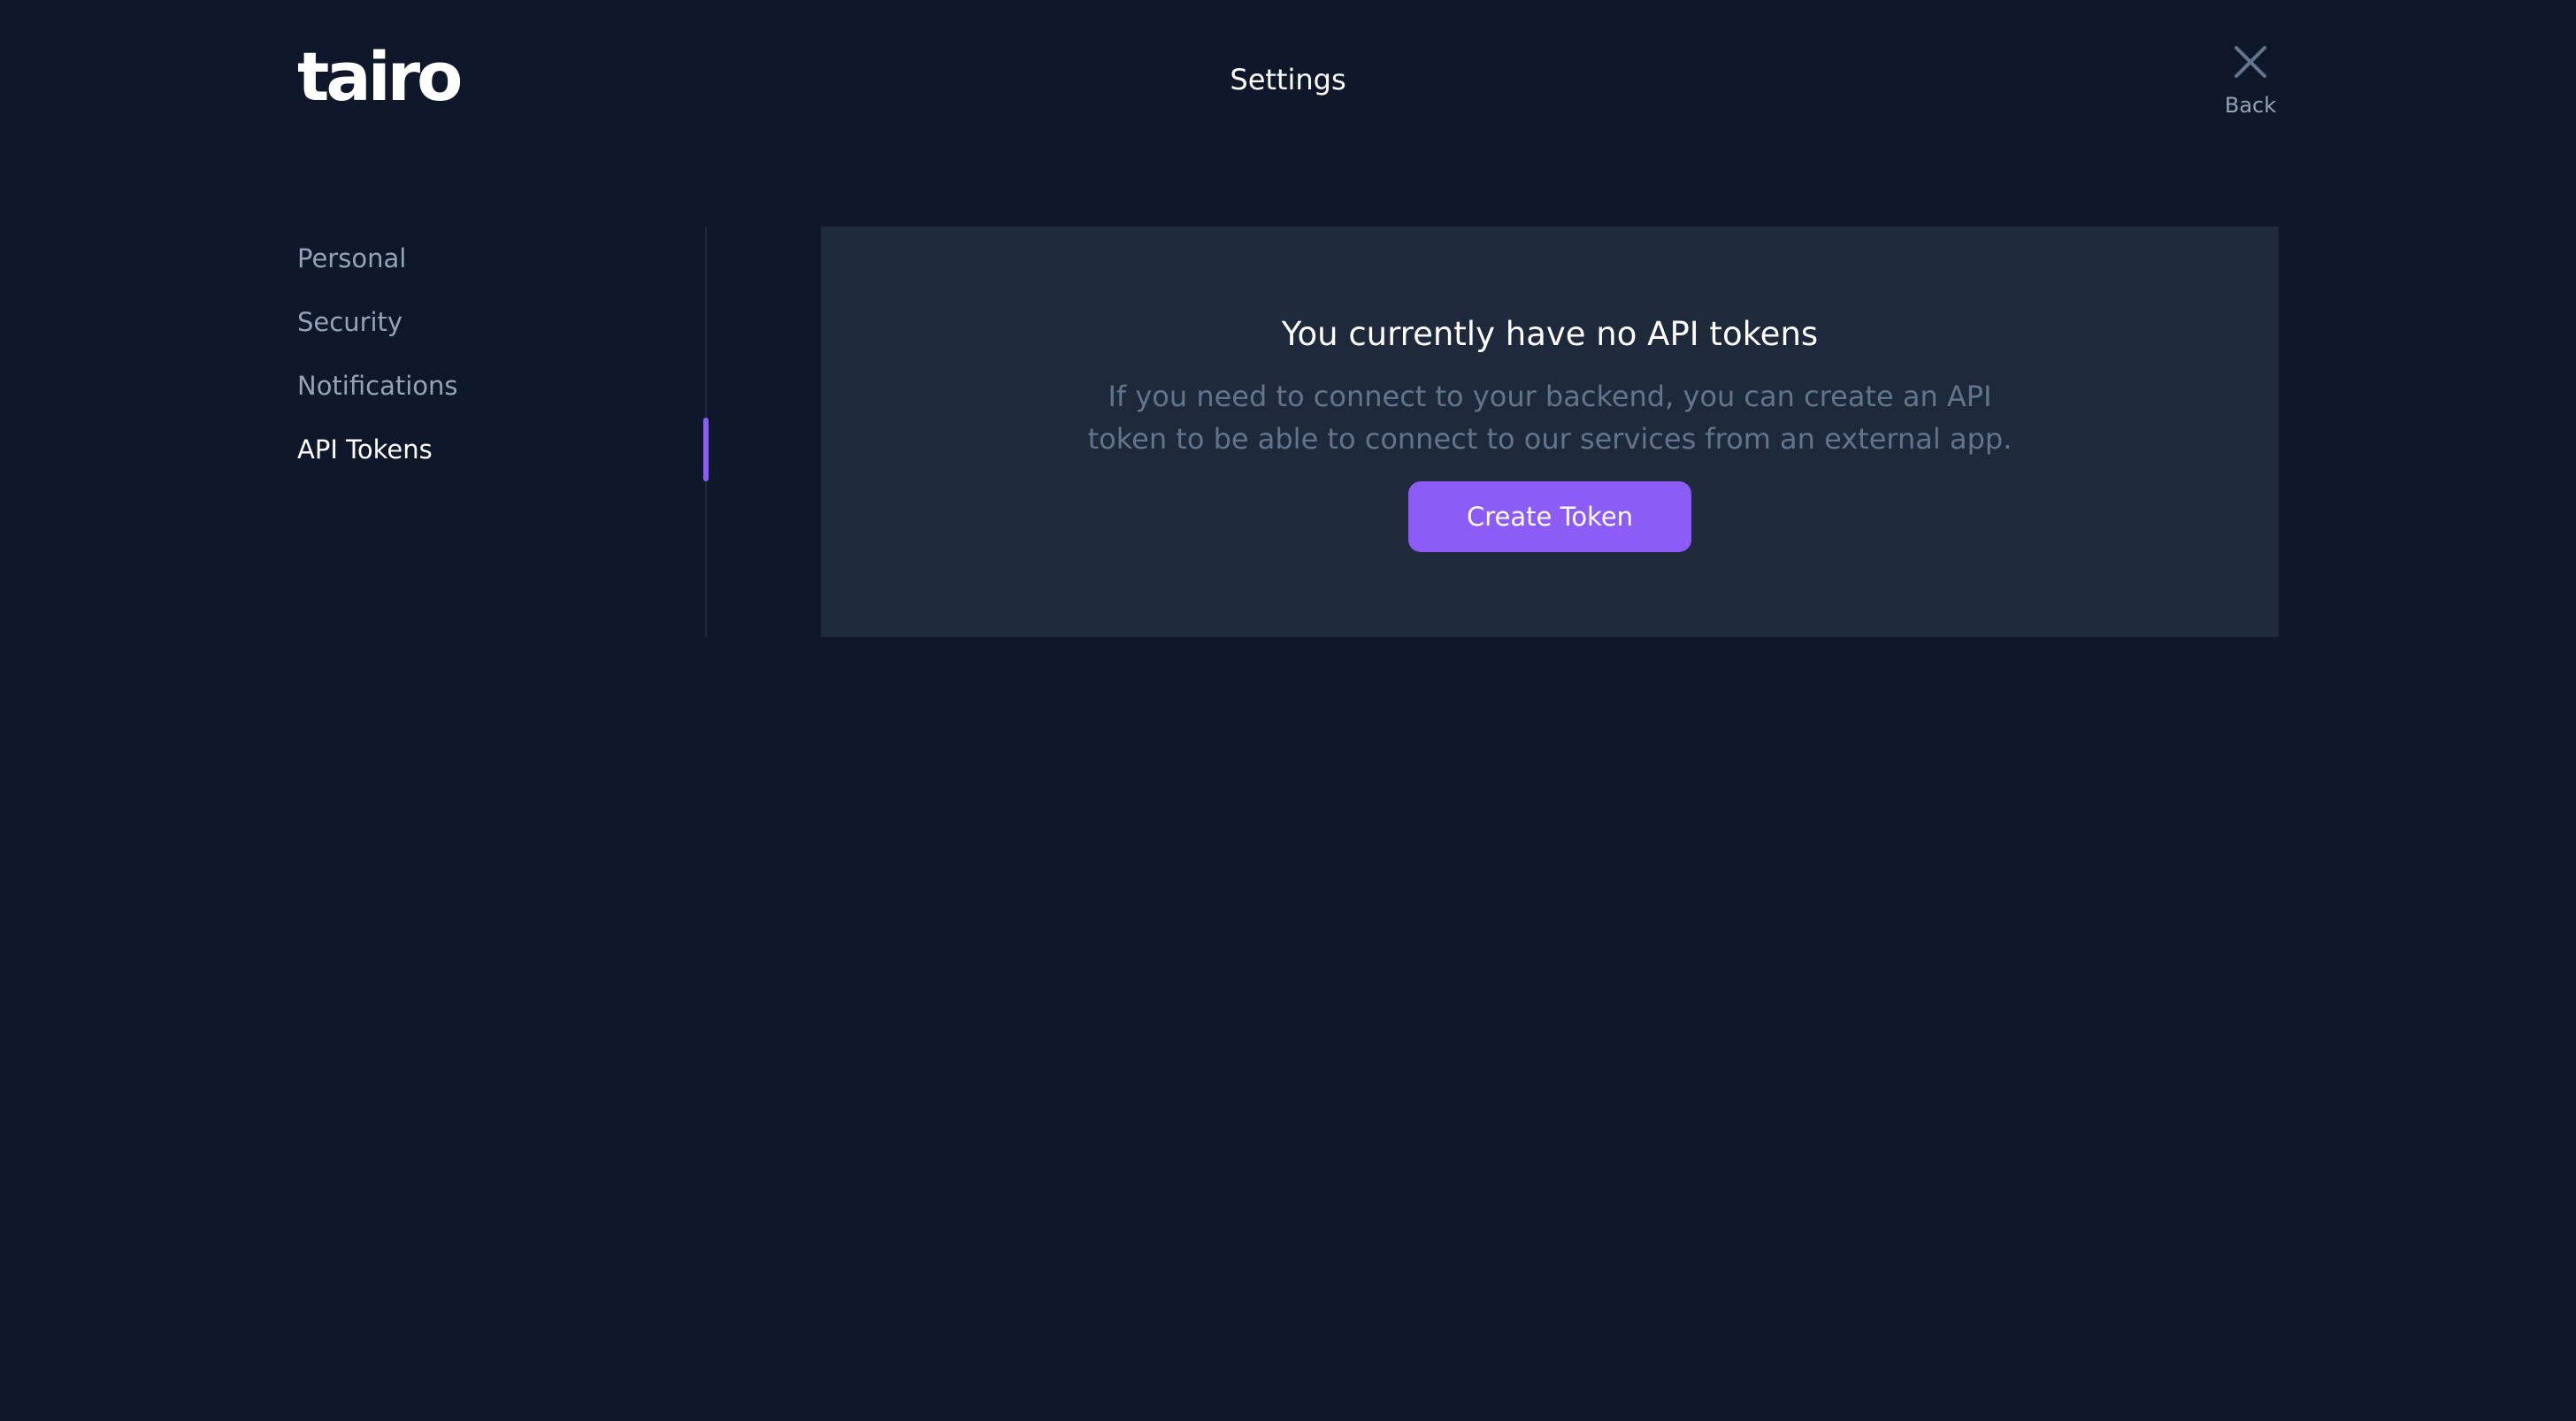 This screenshot has width=2576, height=1421. I want to click on sidebar-item-api-tokens: API Tokens, so click(365, 449).